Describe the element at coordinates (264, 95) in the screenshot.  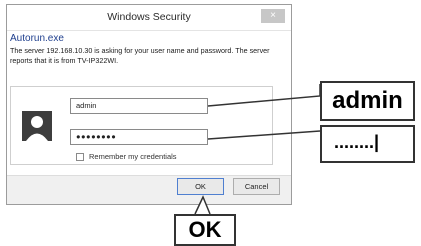
I see `username-callout-line` at that location.